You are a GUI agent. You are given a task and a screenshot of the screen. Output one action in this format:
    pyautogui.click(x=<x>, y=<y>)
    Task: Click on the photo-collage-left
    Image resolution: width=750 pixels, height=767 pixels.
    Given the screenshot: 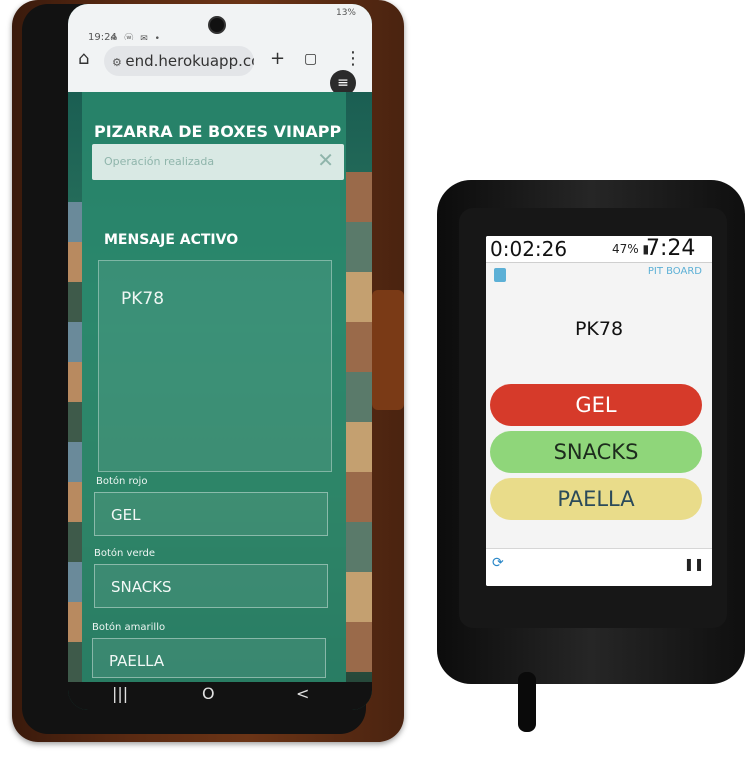 What is the action you would take?
    pyautogui.click(x=75, y=442)
    